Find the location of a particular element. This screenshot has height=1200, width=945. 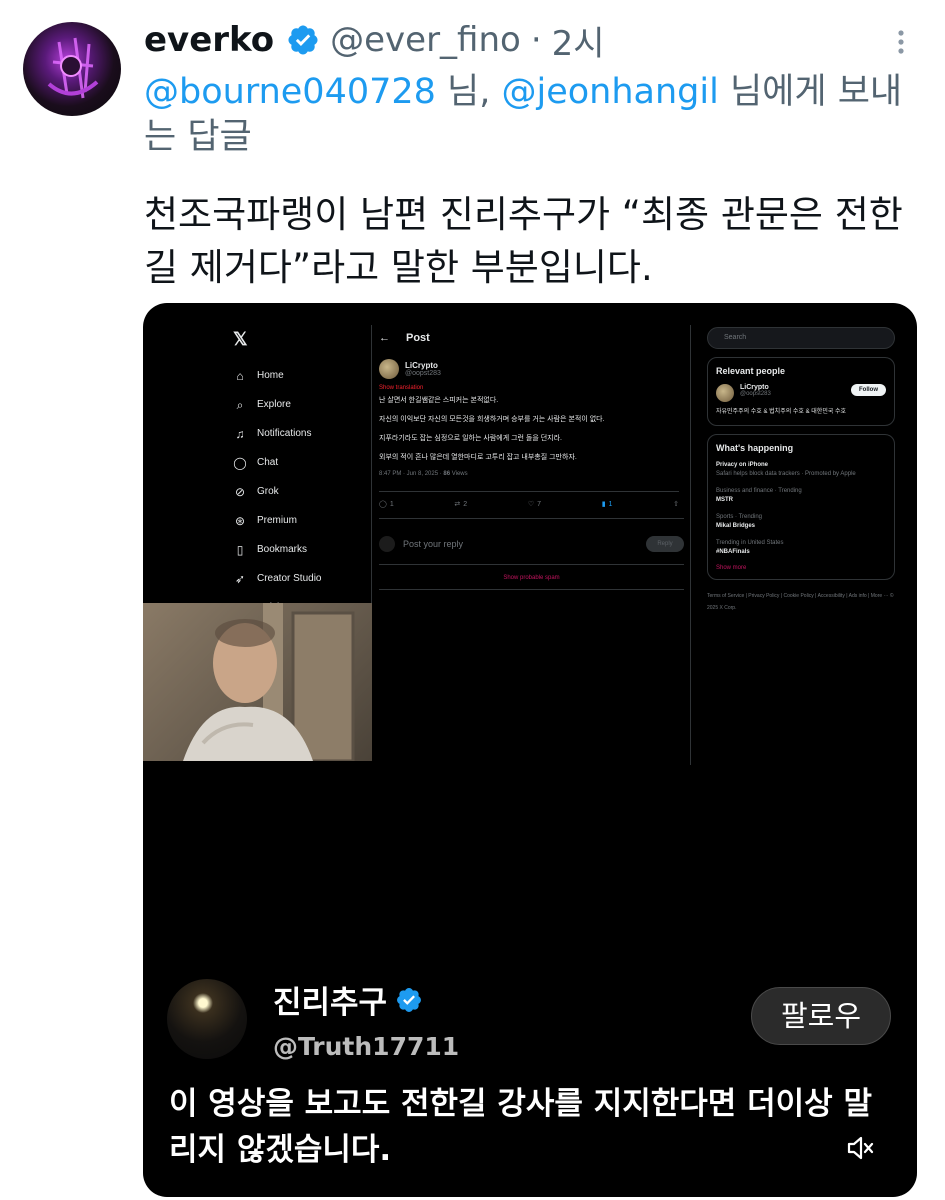

tweet-header: everko @ever_fino · 2시 is located at coordinates (374, 40).